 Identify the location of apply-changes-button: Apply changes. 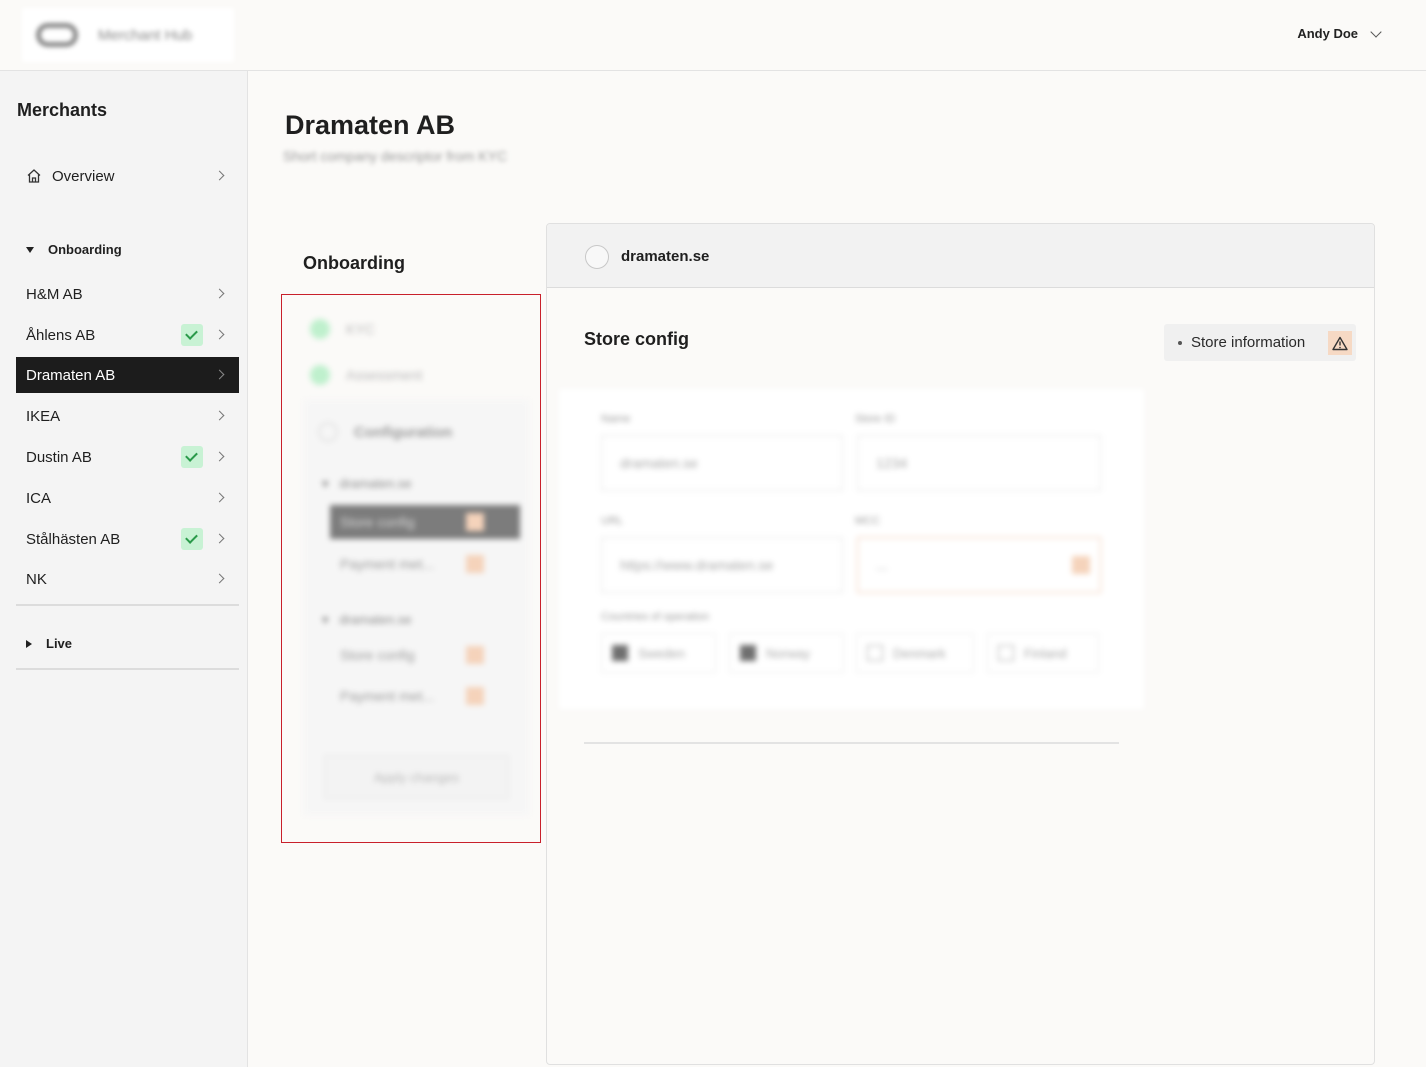
(416, 777).